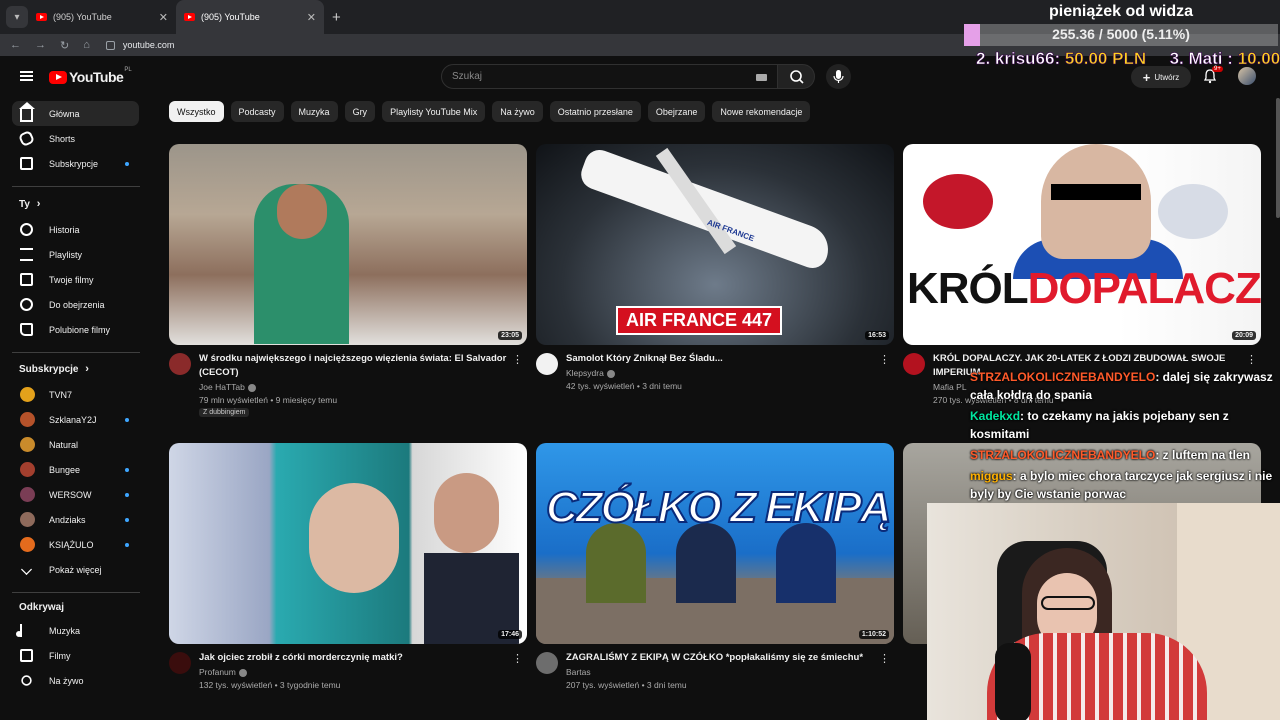 The width and height of the screenshot is (1280, 720). I want to click on chip-1: Podcasty, so click(257, 111).